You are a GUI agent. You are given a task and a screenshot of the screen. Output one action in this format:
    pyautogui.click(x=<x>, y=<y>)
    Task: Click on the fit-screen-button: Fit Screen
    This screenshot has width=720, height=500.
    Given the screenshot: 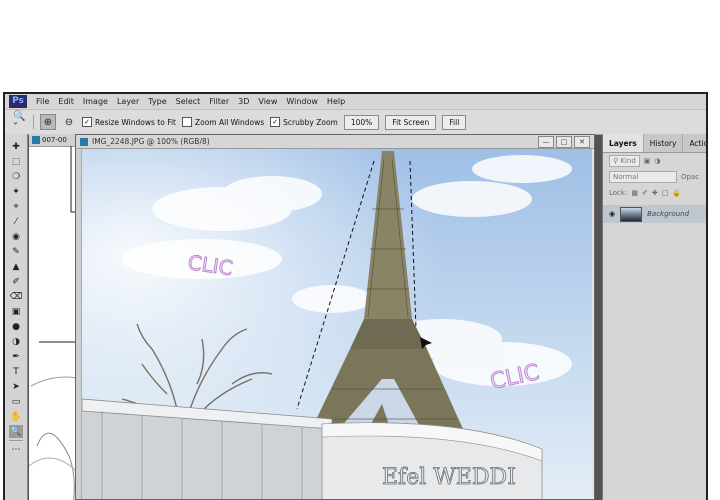 What is the action you would take?
    pyautogui.click(x=411, y=122)
    